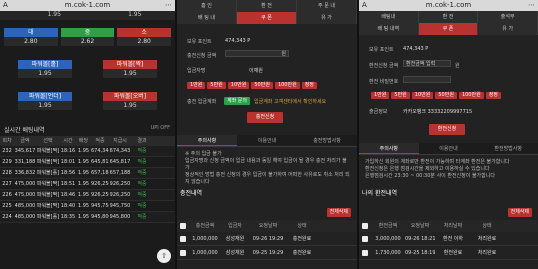 This screenshot has width=538, height=269. Describe the element at coordinates (144, 37) in the screenshot. I see `bet-small-button: 소 2.80` at that location.